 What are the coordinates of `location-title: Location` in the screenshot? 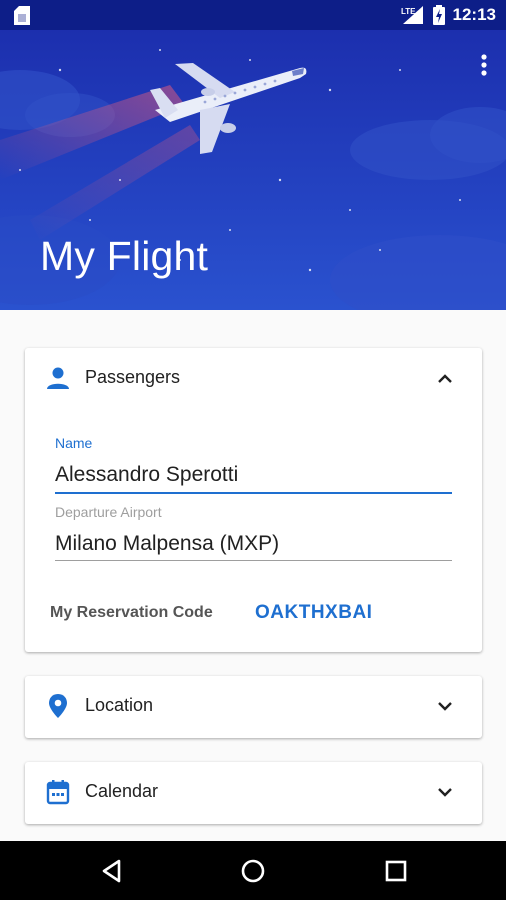 It's located at (119, 705).